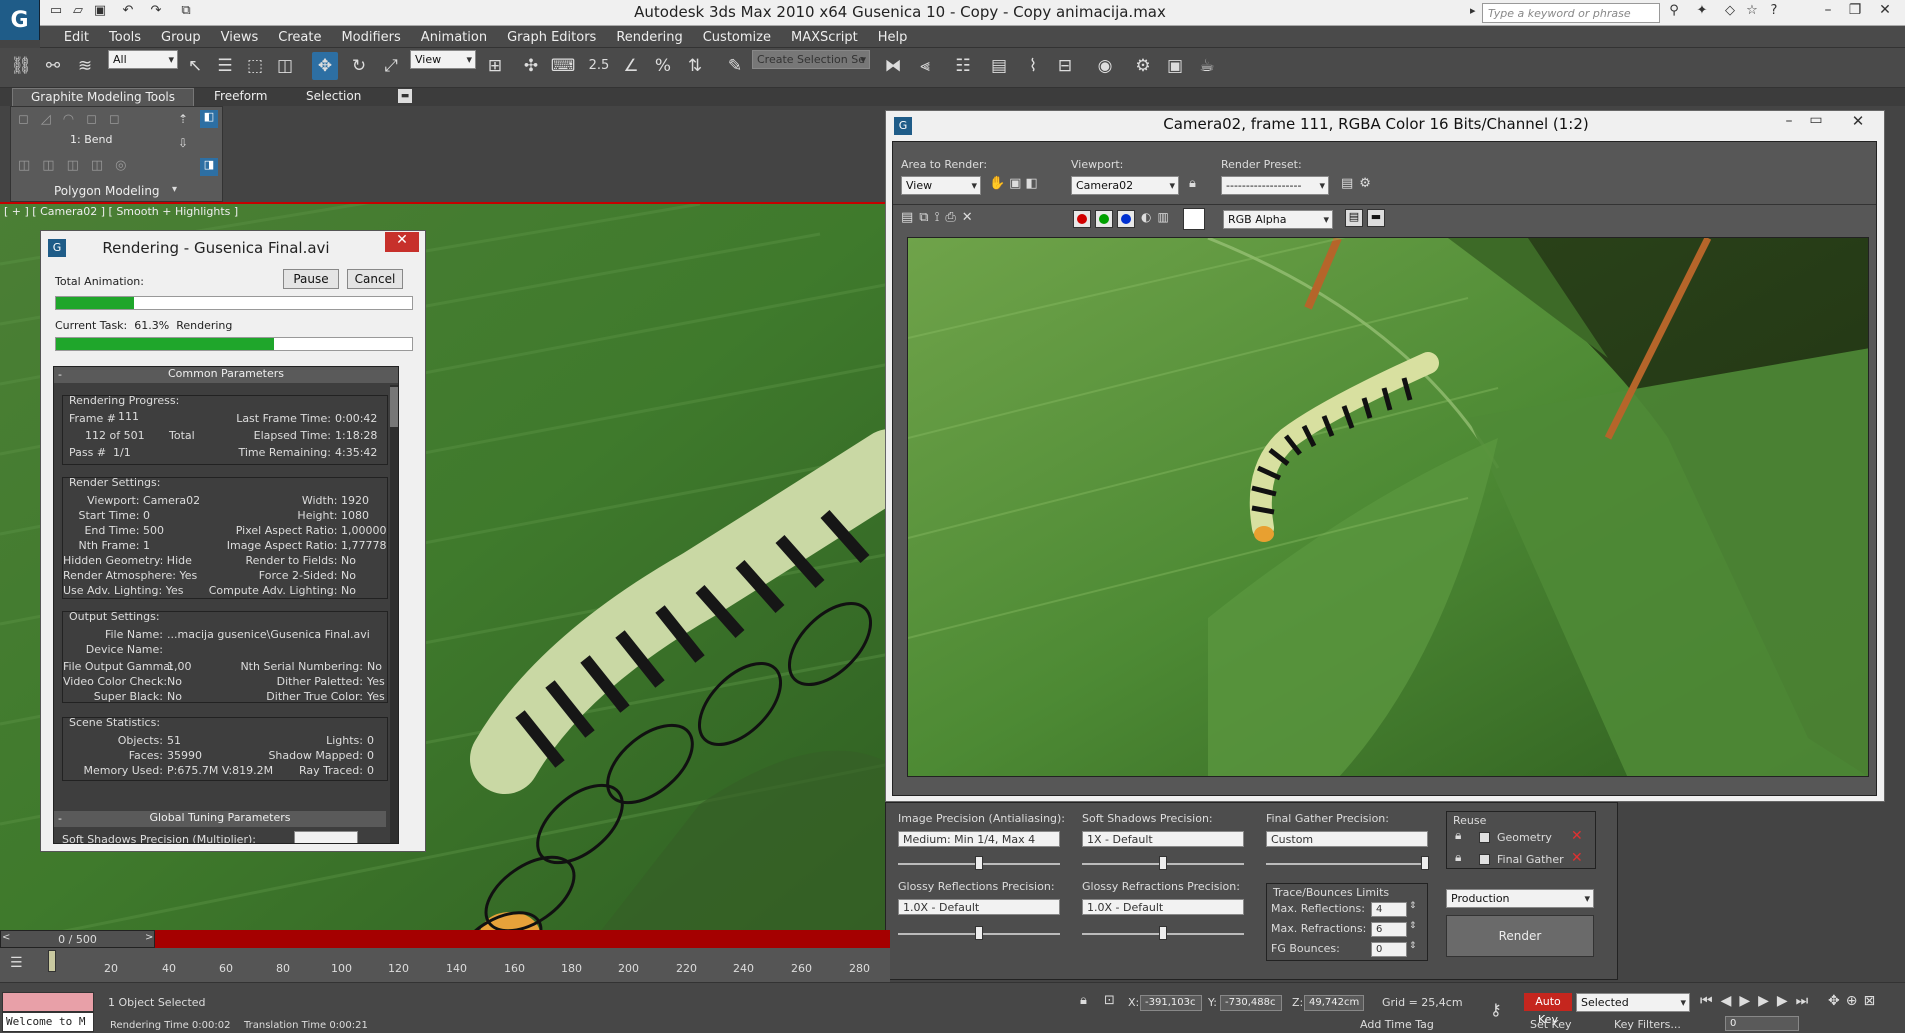  What do you see at coordinates (649, 37) in the screenshot?
I see `menu-rendering: Rendering` at bounding box center [649, 37].